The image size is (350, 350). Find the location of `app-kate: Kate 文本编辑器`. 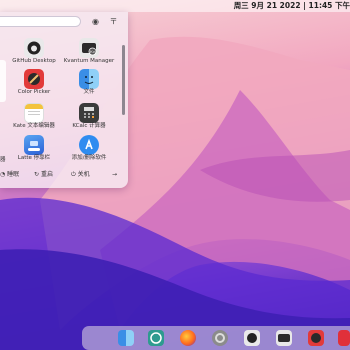

app-kate: Kate 文本编辑器 is located at coordinates (34, 121).